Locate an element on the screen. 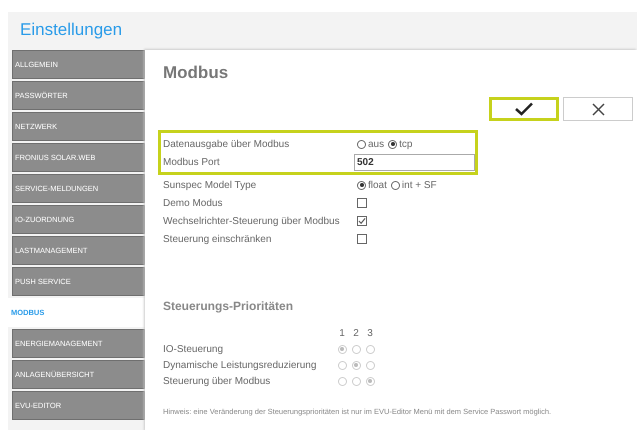  page-title: Modbus is located at coordinates (196, 73).